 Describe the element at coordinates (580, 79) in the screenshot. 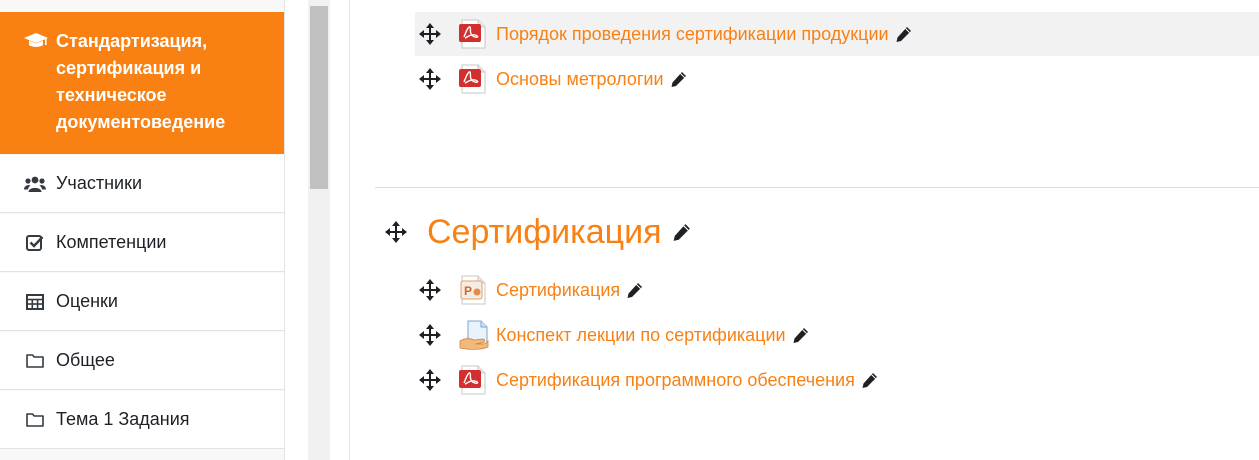

I see `activity-link: Основы метрологии` at that location.